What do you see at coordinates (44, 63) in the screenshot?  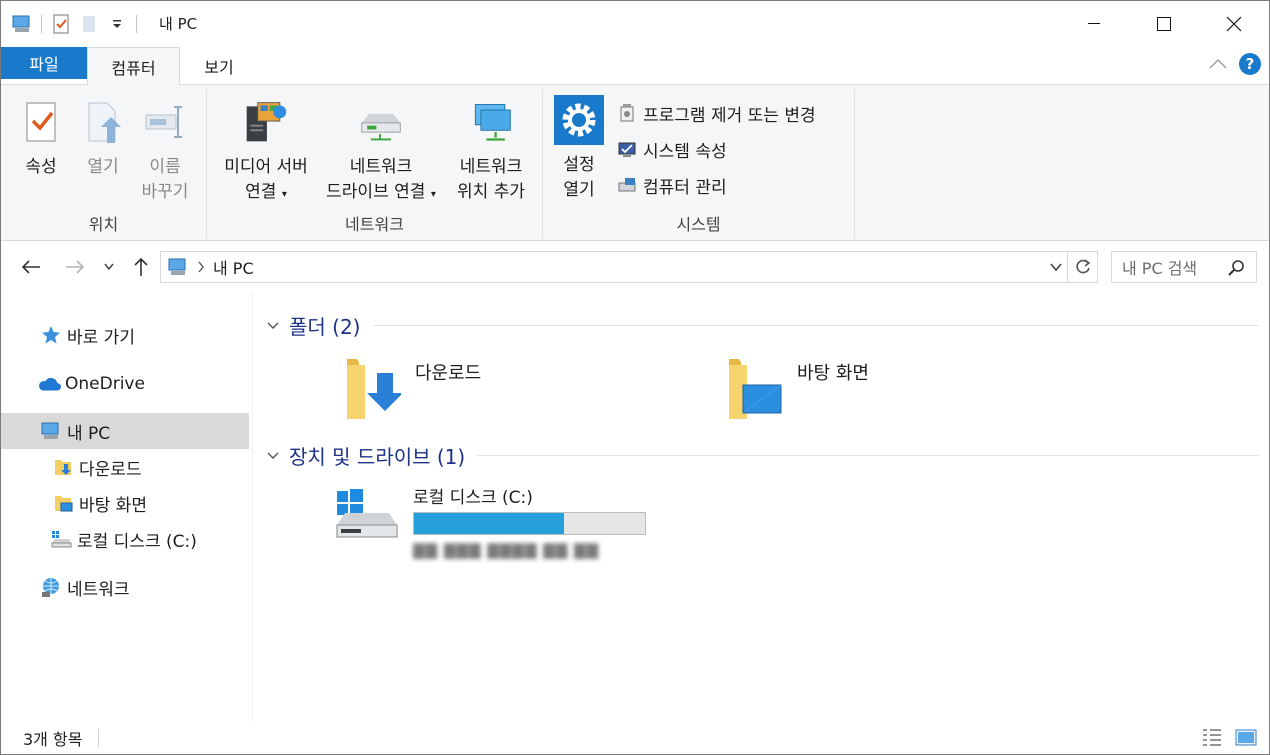 I see `tab-file: 파일` at bounding box center [44, 63].